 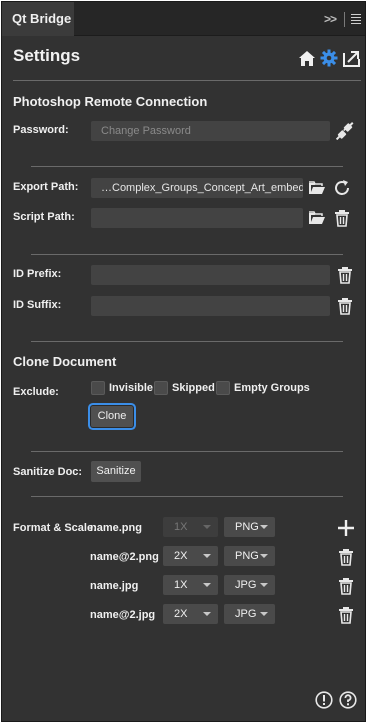 I want to click on invisible-checkbox, so click(x=98, y=388).